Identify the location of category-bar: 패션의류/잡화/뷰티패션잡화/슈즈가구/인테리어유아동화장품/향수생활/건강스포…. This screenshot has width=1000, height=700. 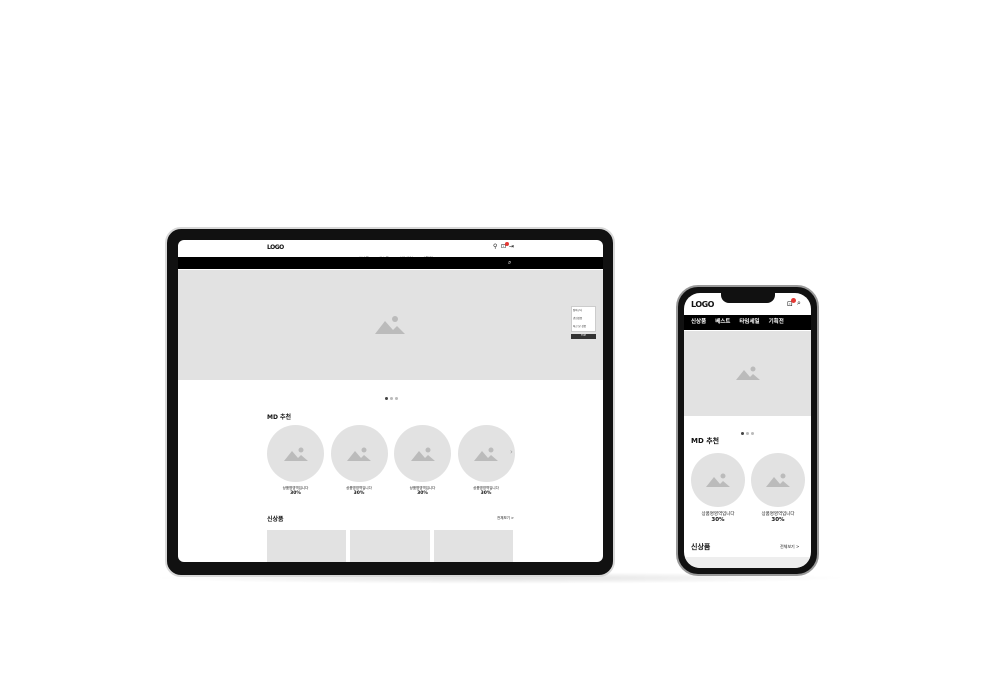
(390, 266).